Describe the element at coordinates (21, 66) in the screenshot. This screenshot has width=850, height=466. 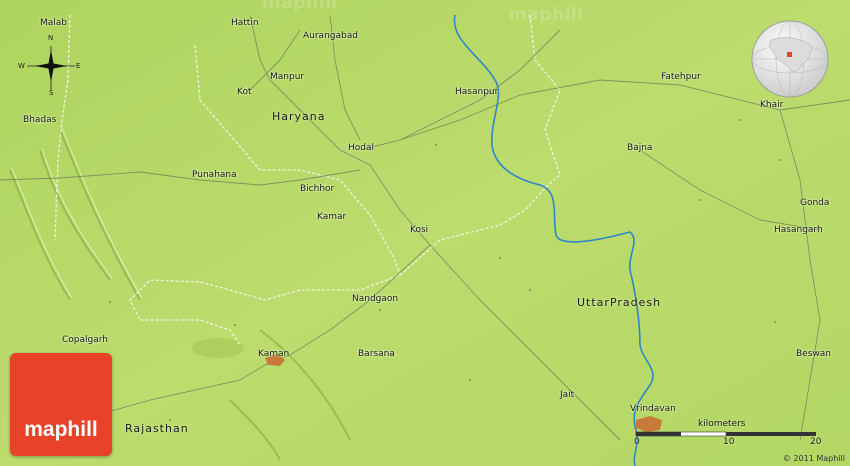
I see `compass-west: W` at that location.